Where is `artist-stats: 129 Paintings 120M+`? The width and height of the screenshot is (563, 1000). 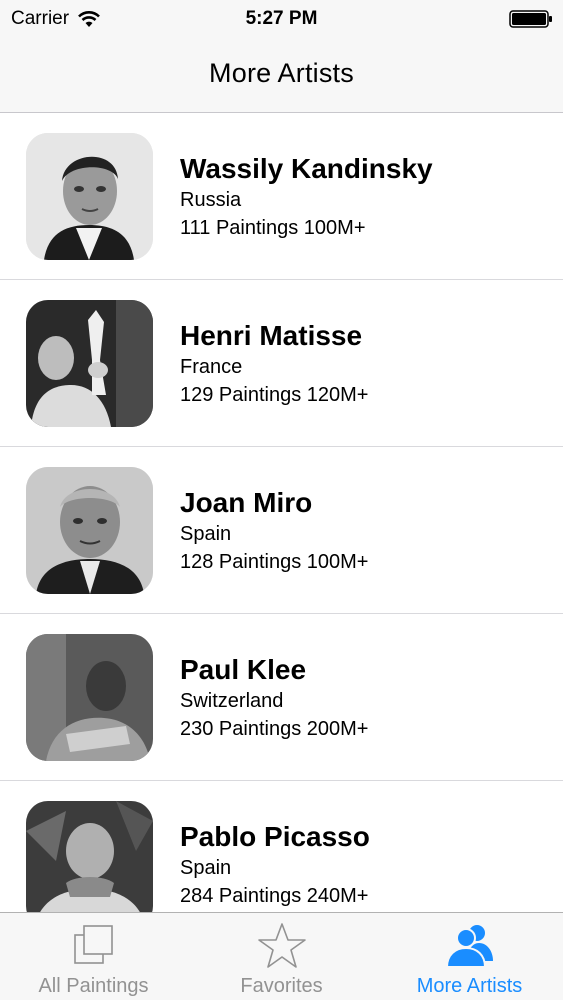
artist-stats: 129 Paintings 120M+ is located at coordinates (274, 395).